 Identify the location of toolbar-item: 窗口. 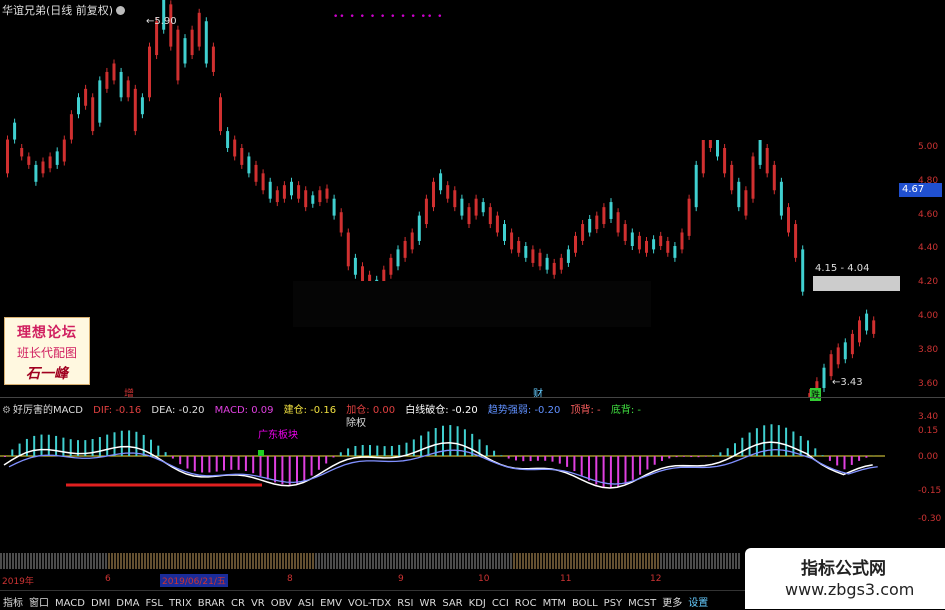
(39, 600).